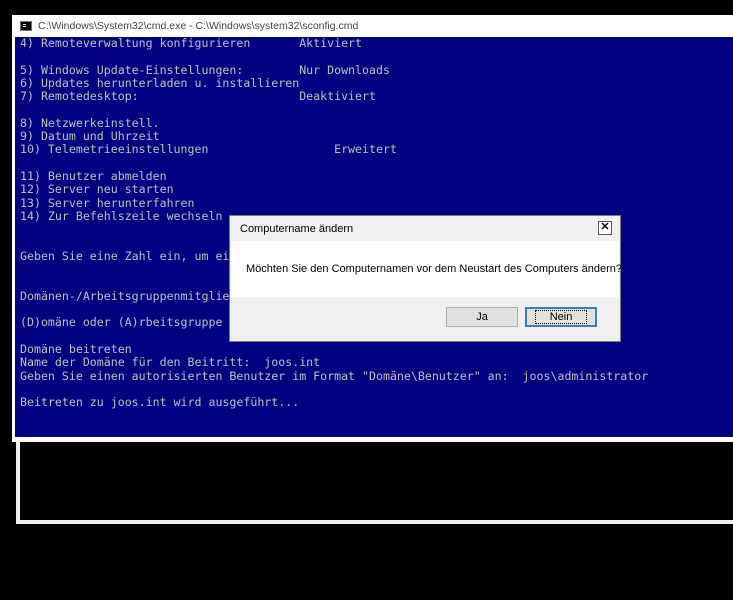  I want to click on no-button-label: Nein, so click(561, 317).